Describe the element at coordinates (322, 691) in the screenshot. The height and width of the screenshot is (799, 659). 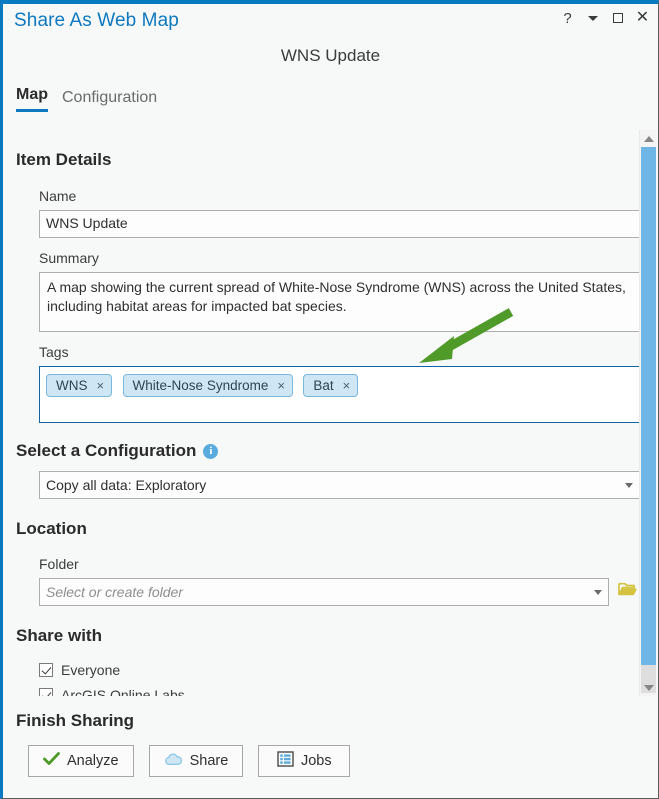
I see `share-option-arcgis-online-labs: ArcGIS Online Labs` at that location.